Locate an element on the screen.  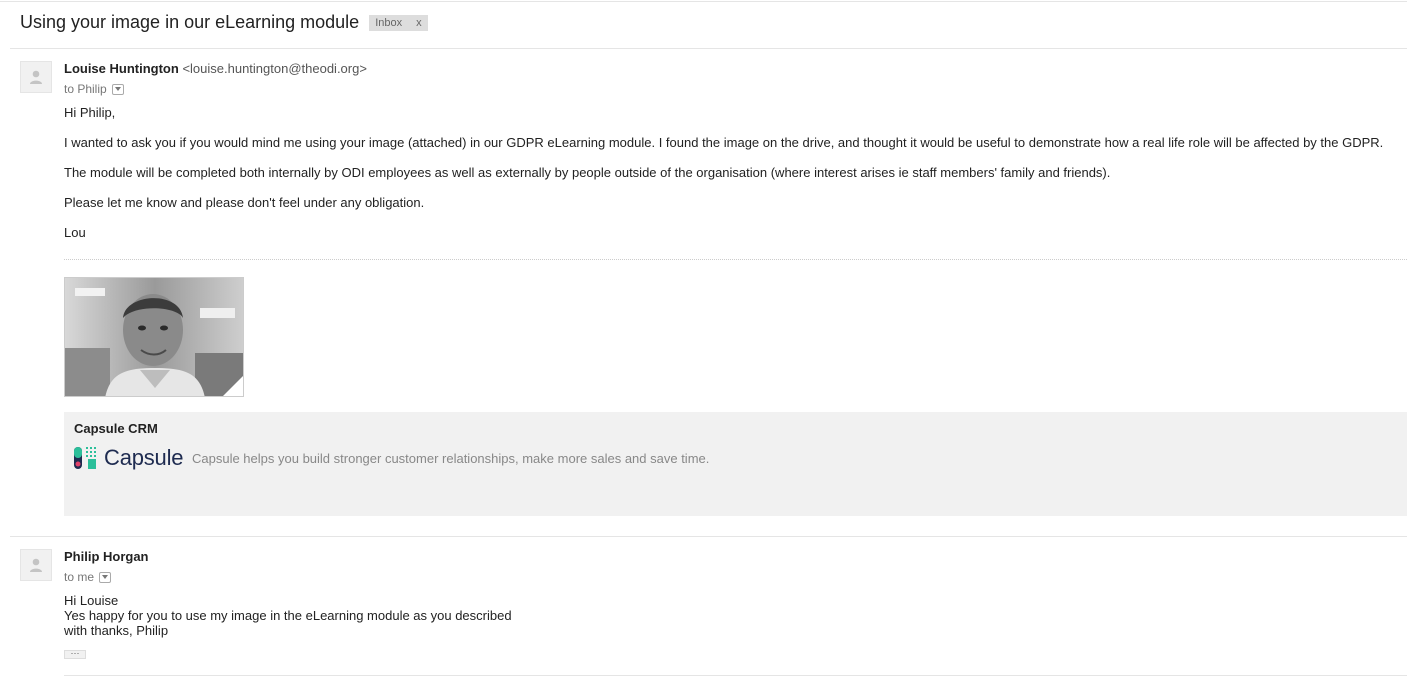
sender-name: Louise Huntington is located at coordinates (121, 68).